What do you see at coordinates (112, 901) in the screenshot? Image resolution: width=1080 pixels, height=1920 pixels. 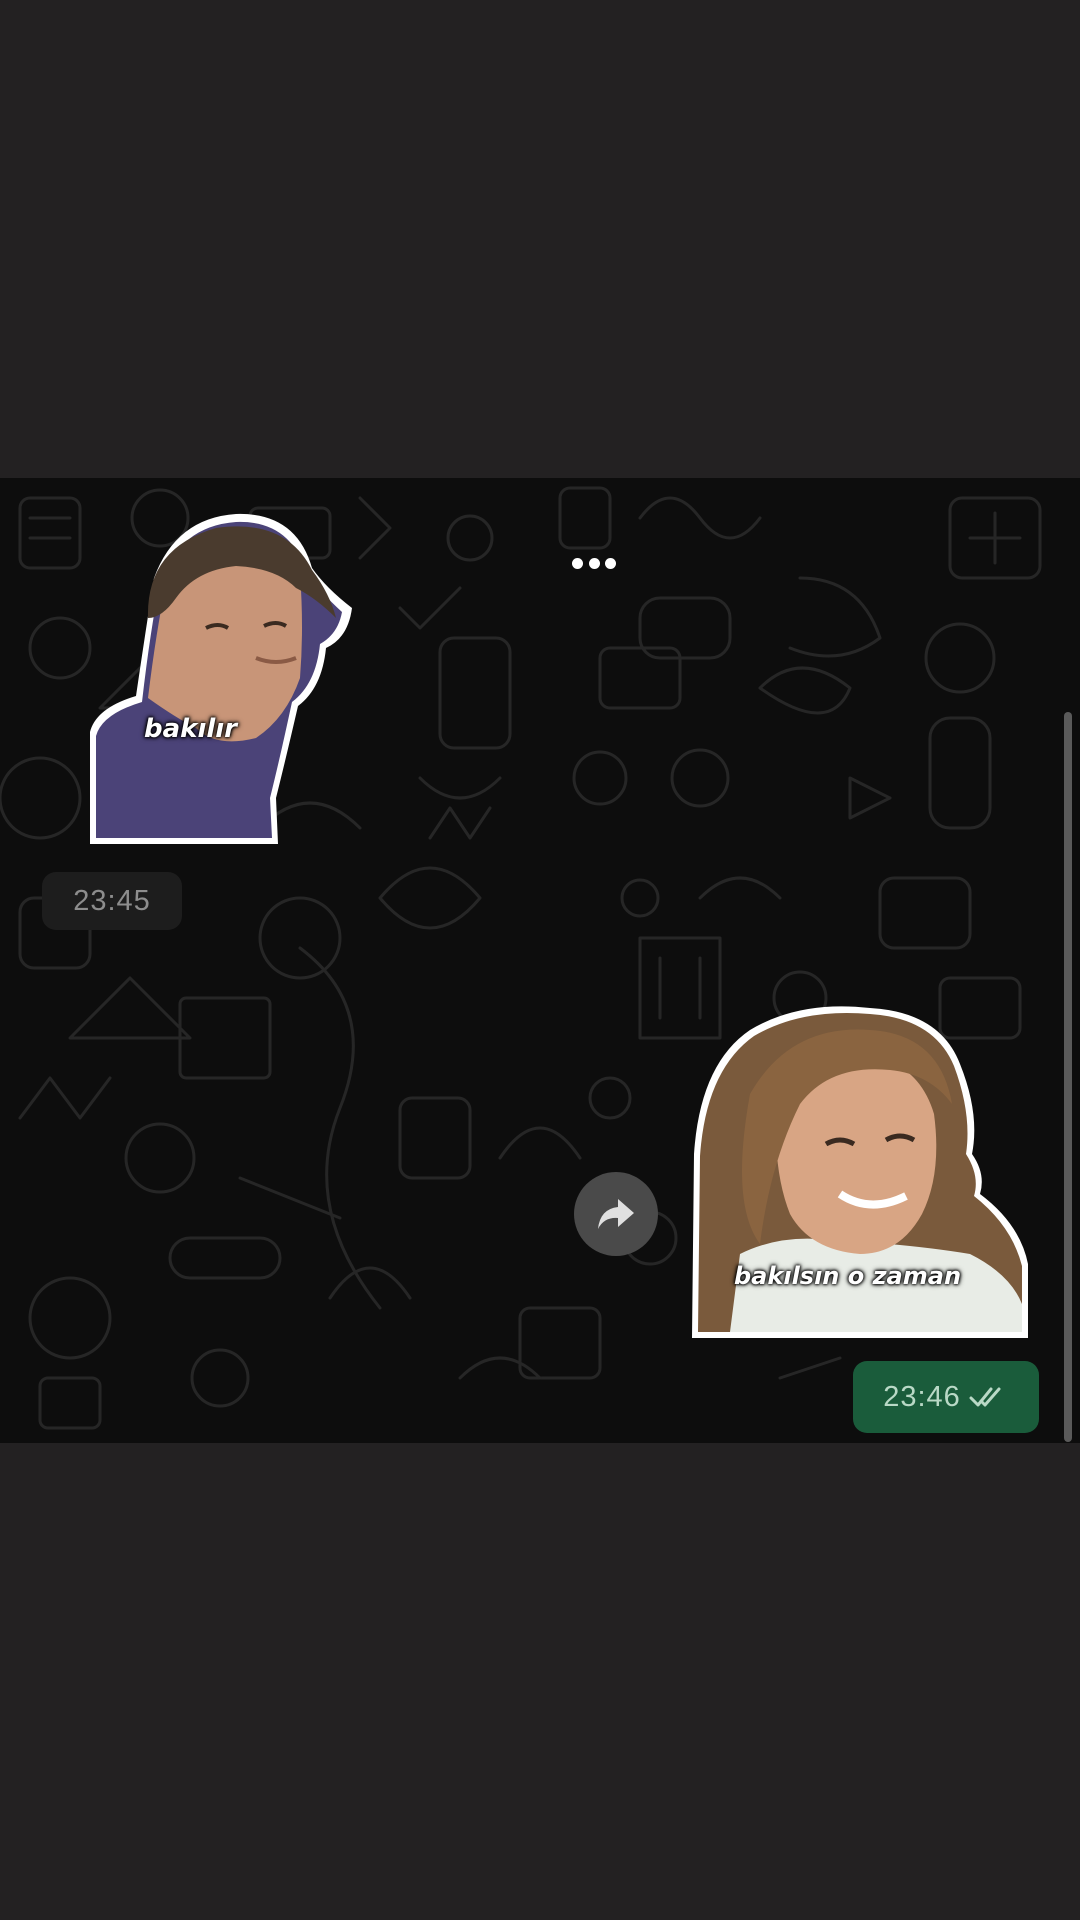 I see `message-timestamp: 23:45` at bounding box center [112, 901].